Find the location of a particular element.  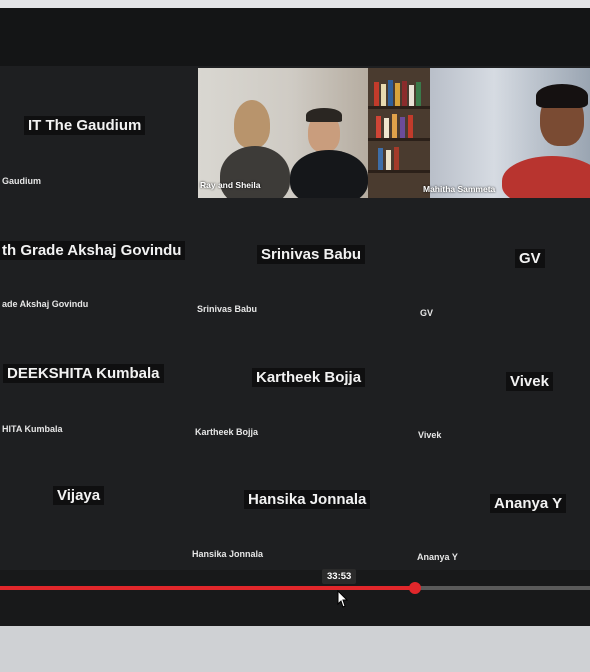

video-tile-mahitha-sammeta is located at coordinates (510, 133).